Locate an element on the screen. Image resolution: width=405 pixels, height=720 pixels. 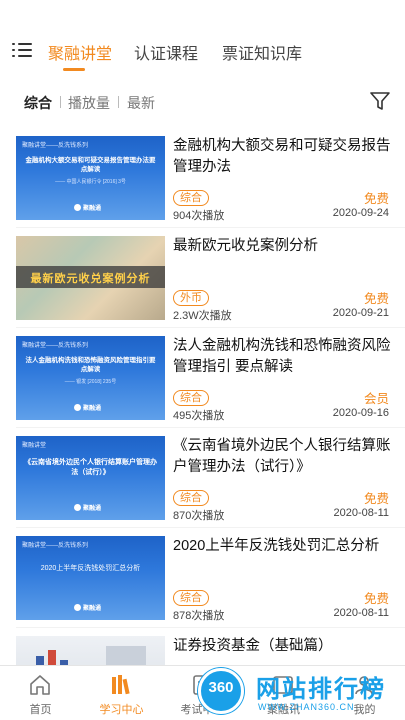
course-thumbnail: 最新欧元收兑案例分析 is located at coordinates (90, 278).